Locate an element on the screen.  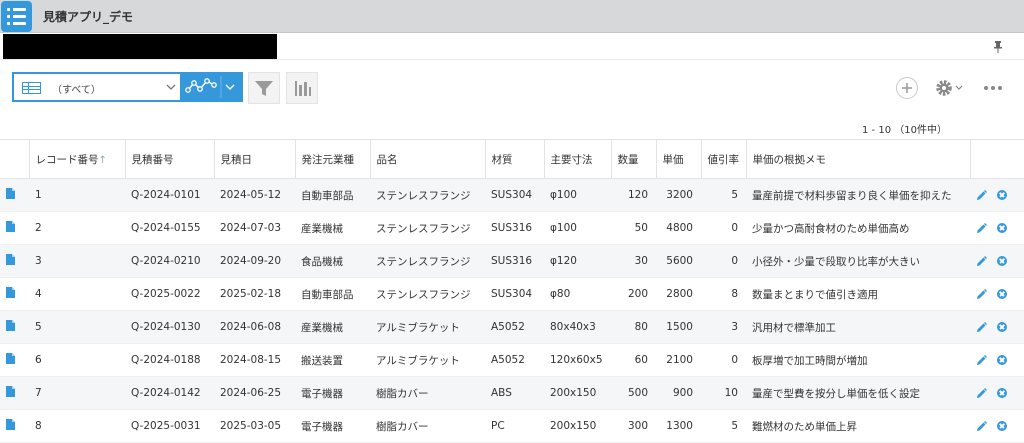
header-unit-price: 単価 is located at coordinates (679, 159).